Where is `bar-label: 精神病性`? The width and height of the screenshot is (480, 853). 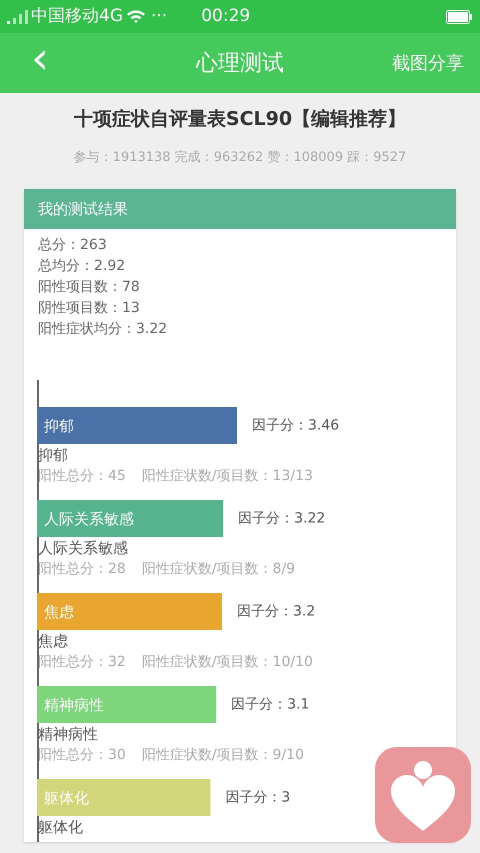 bar-label: 精神病性 is located at coordinates (74, 705).